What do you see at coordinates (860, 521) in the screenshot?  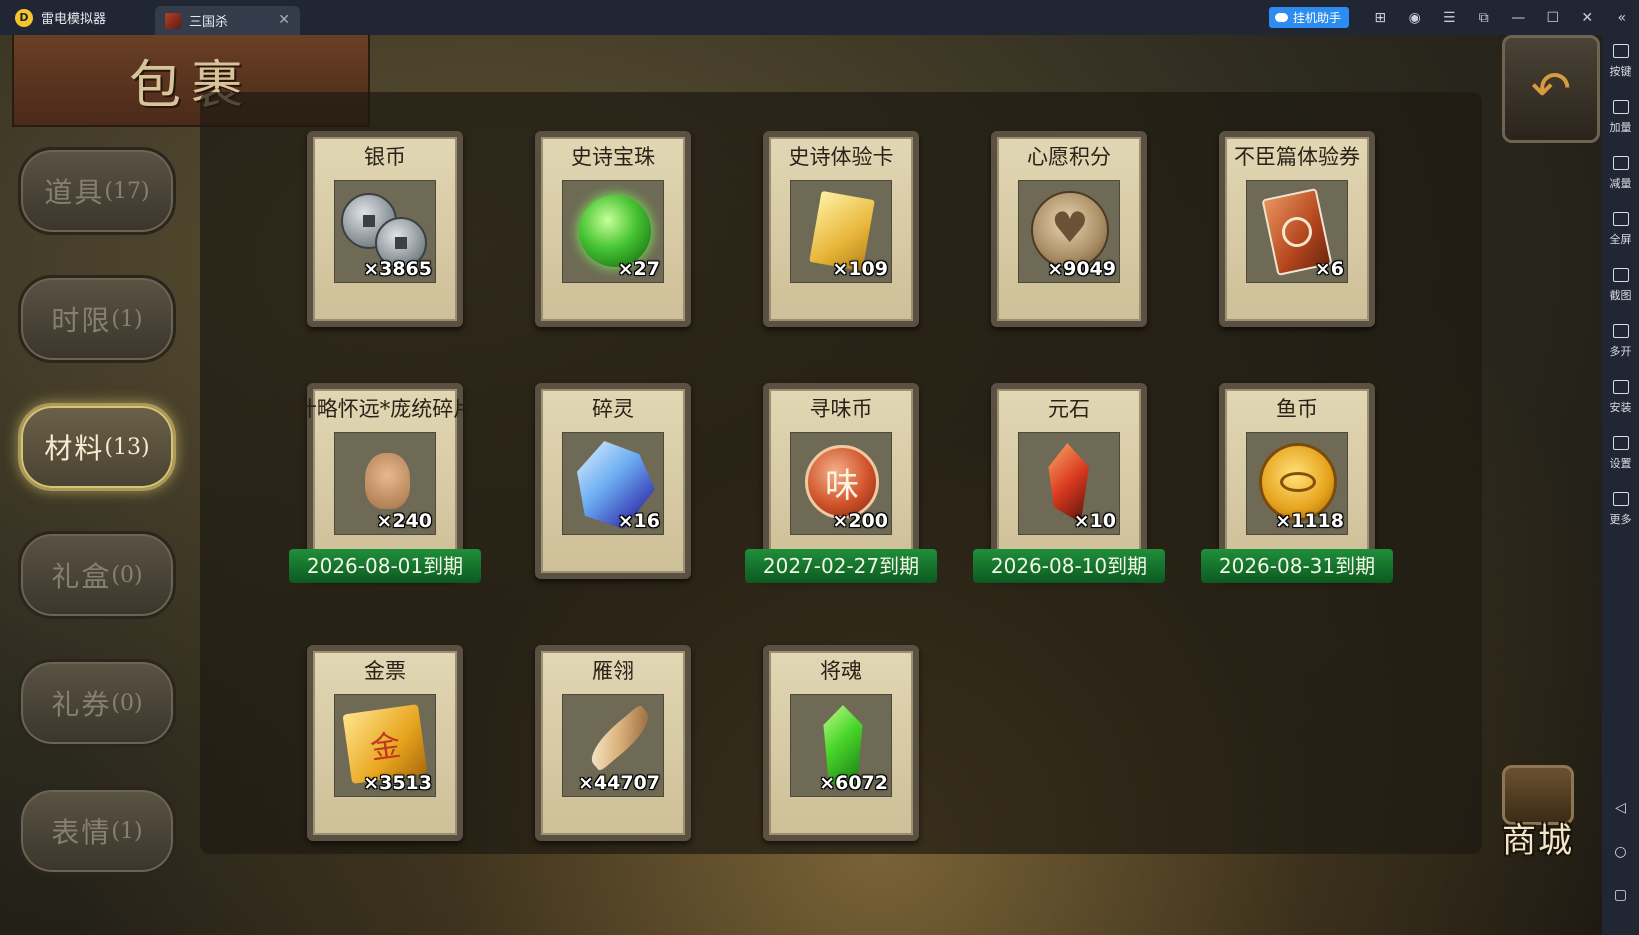 I see `item-quantity: ×200` at bounding box center [860, 521].